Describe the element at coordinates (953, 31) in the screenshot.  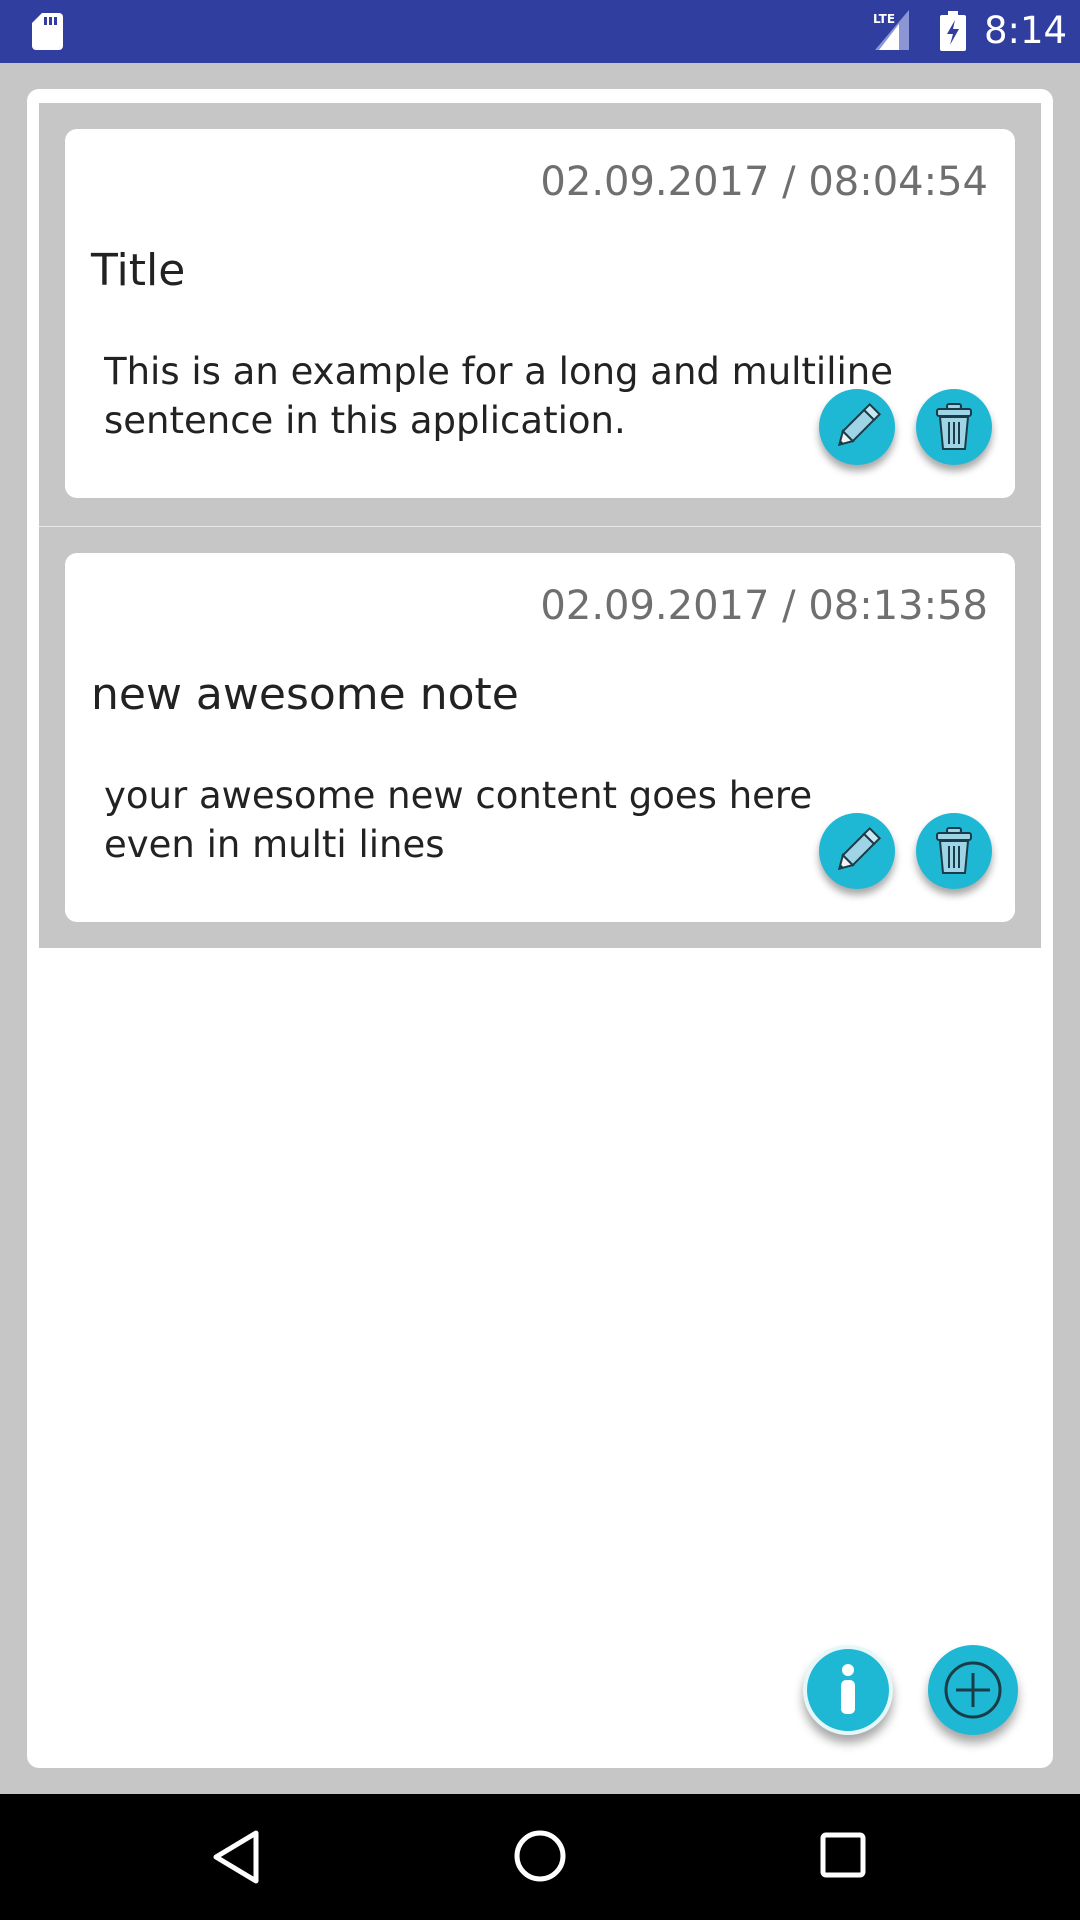
I see `battery-charging-icon` at that location.